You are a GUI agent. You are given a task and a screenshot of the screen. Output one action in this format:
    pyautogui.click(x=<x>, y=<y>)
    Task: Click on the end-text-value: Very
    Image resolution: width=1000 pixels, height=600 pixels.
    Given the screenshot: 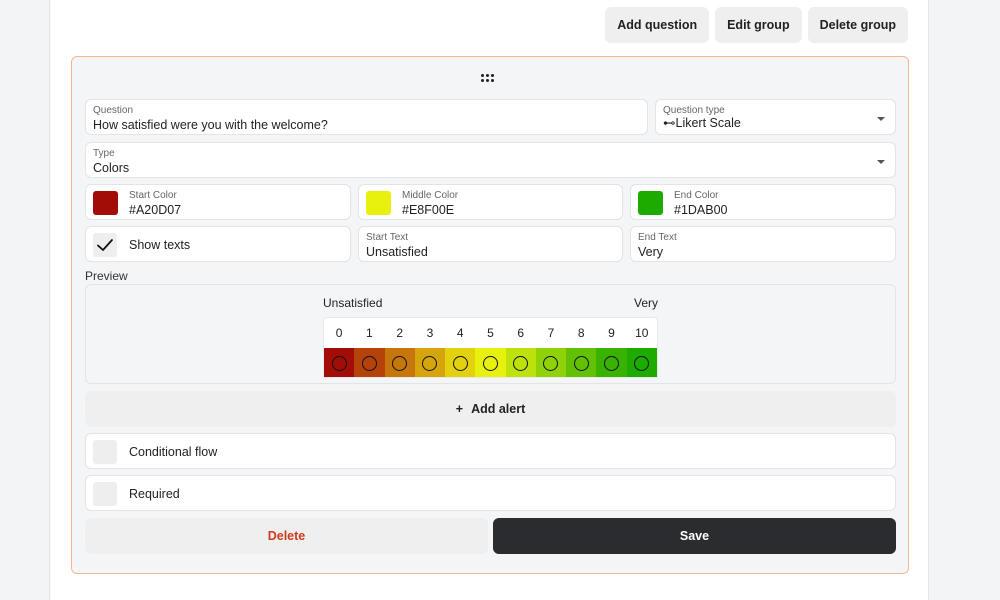 What is the action you would take?
    pyautogui.click(x=651, y=252)
    